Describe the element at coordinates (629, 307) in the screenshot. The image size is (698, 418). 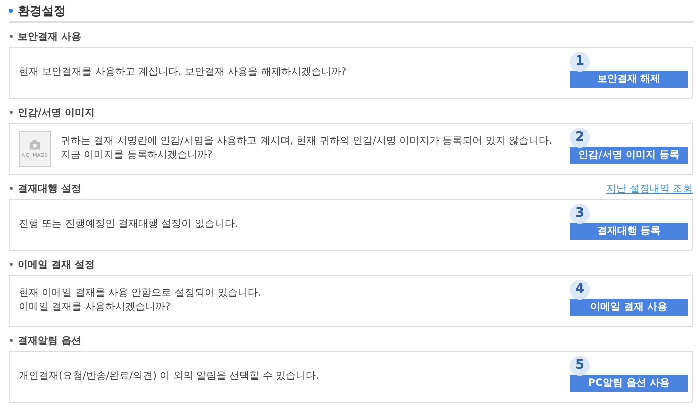
I see `action-button: 이메일 결재 사용` at that location.